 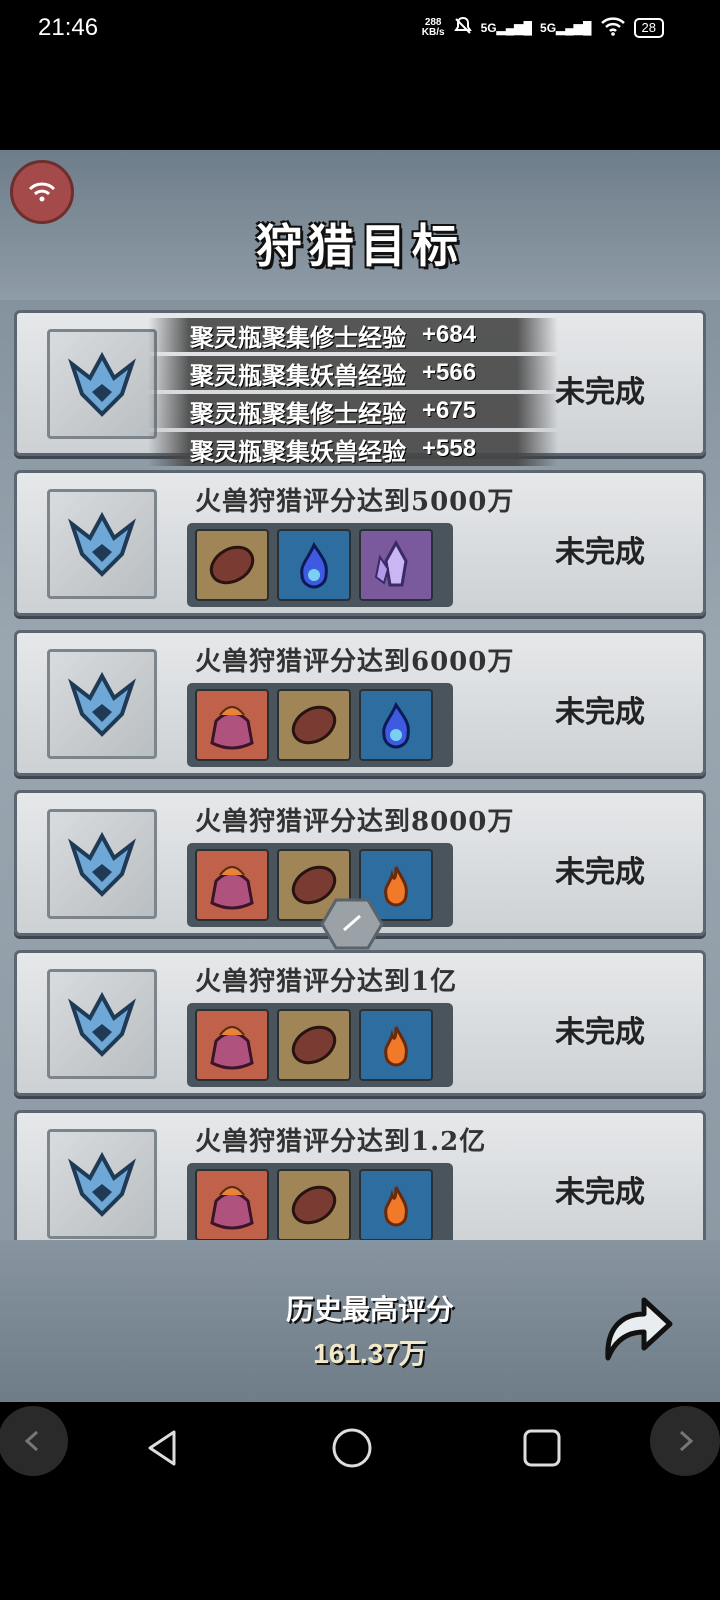 What do you see at coordinates (360, 246) in the screenshot?
I see `page-title: 狩猎目标` at bounding box center [360, 246].